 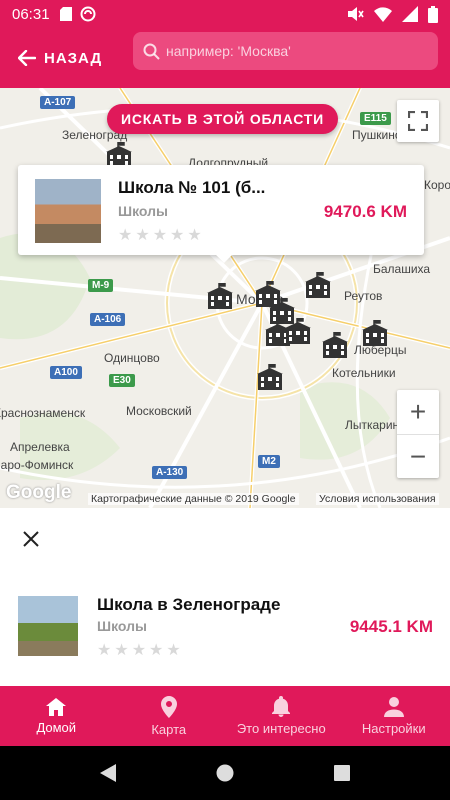 I want to click on arrow-left-icon, so click(x=27, y=58).